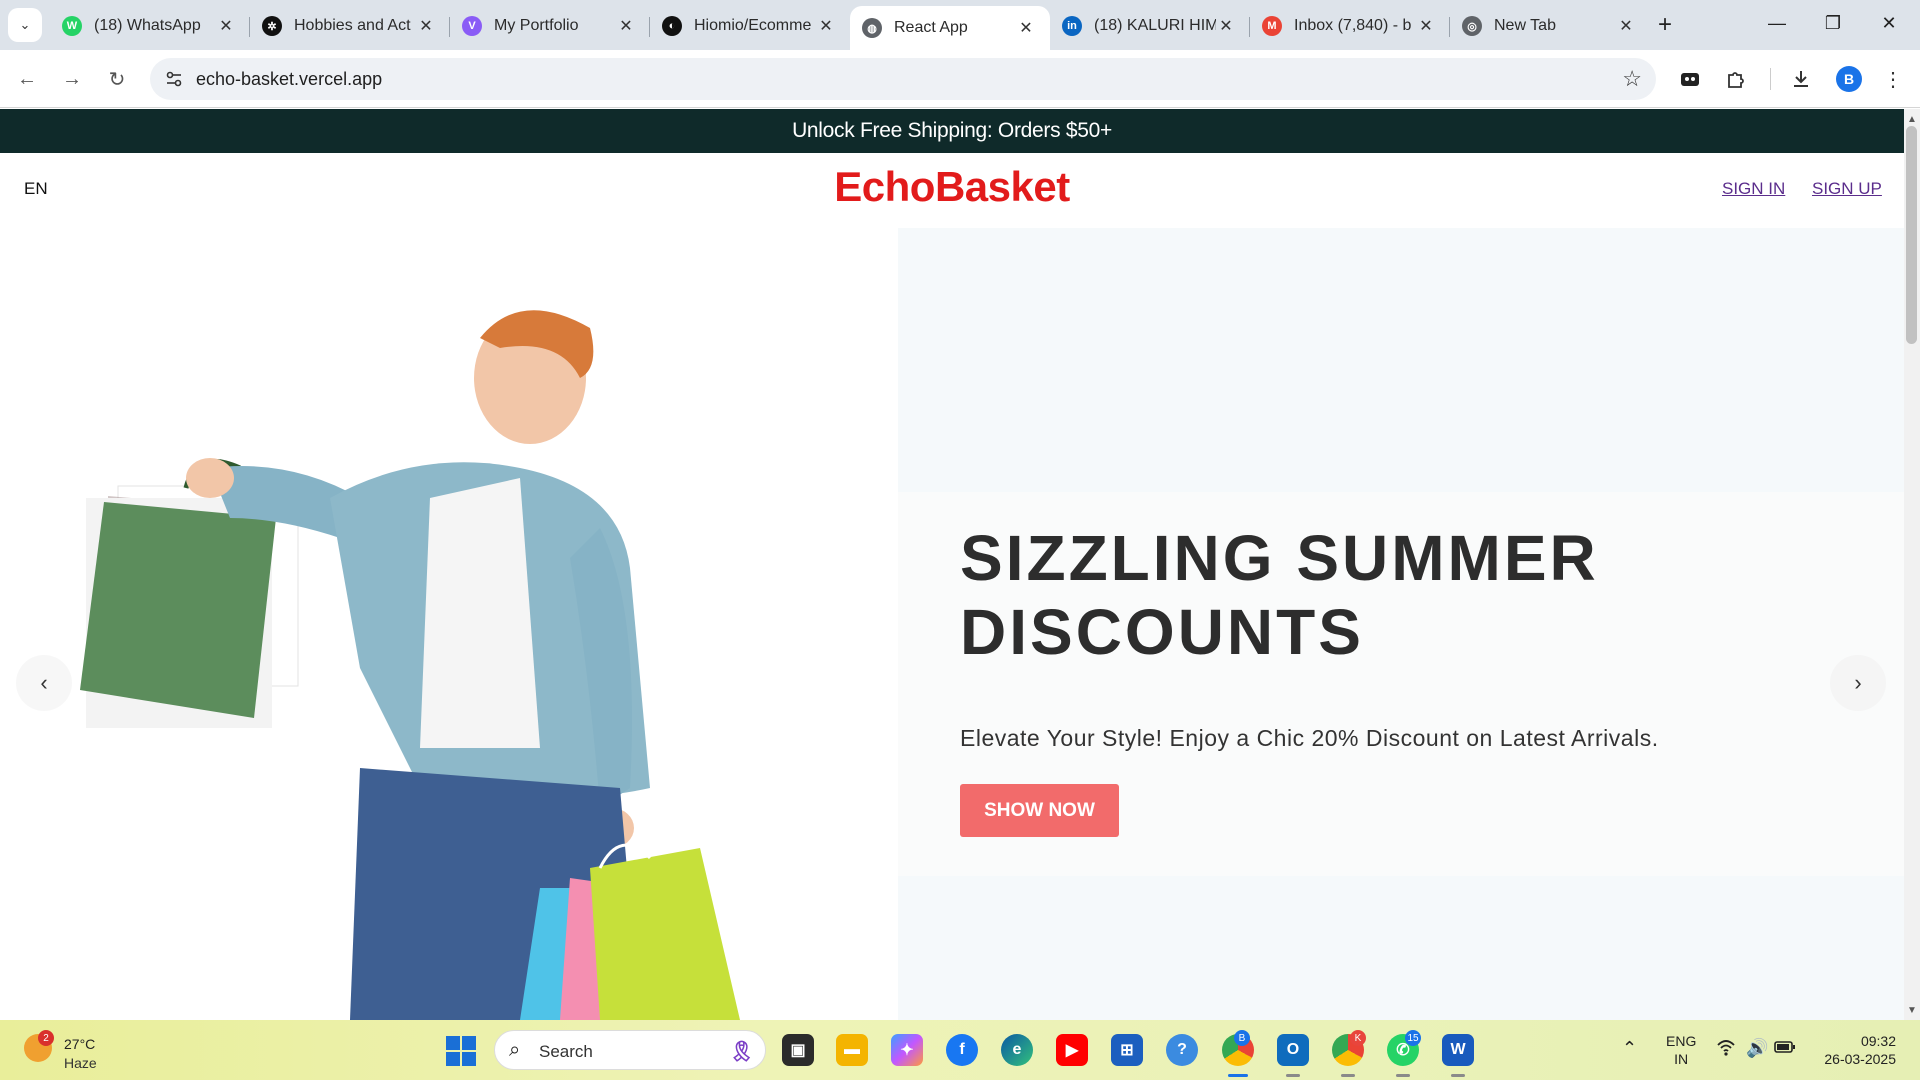  Describe the element at coordinates (25, 25) in the screenshot. I see `tab-search-button: ⌄` at that location.